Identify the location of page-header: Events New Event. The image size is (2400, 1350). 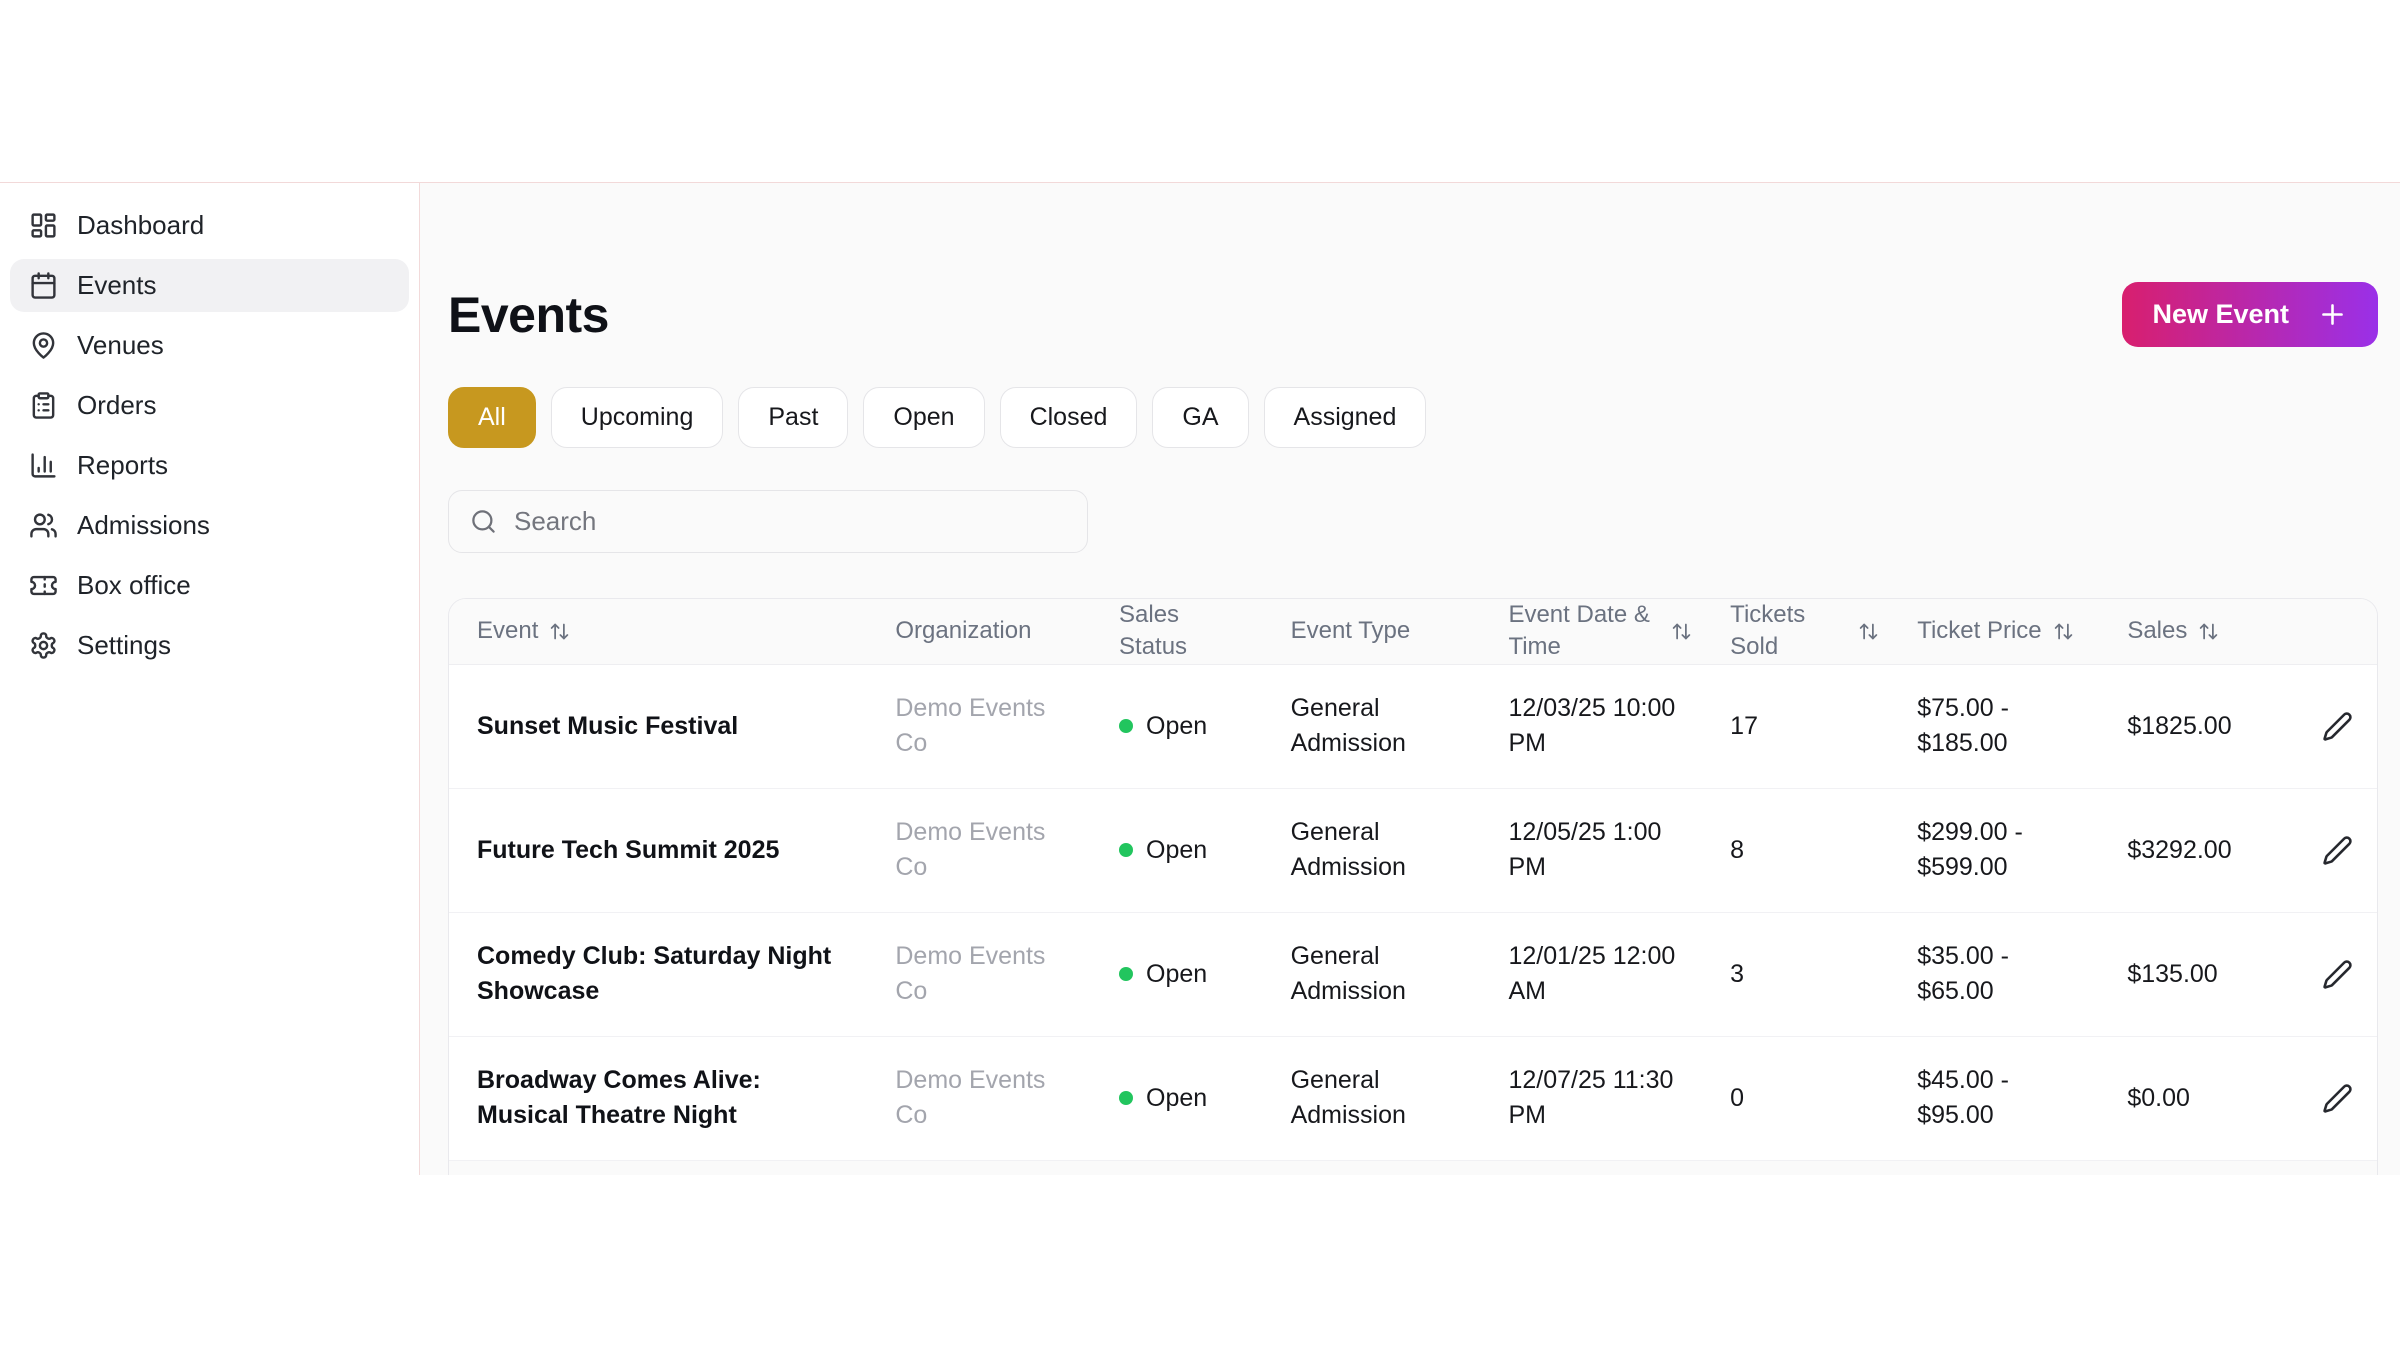
(1413, 314).